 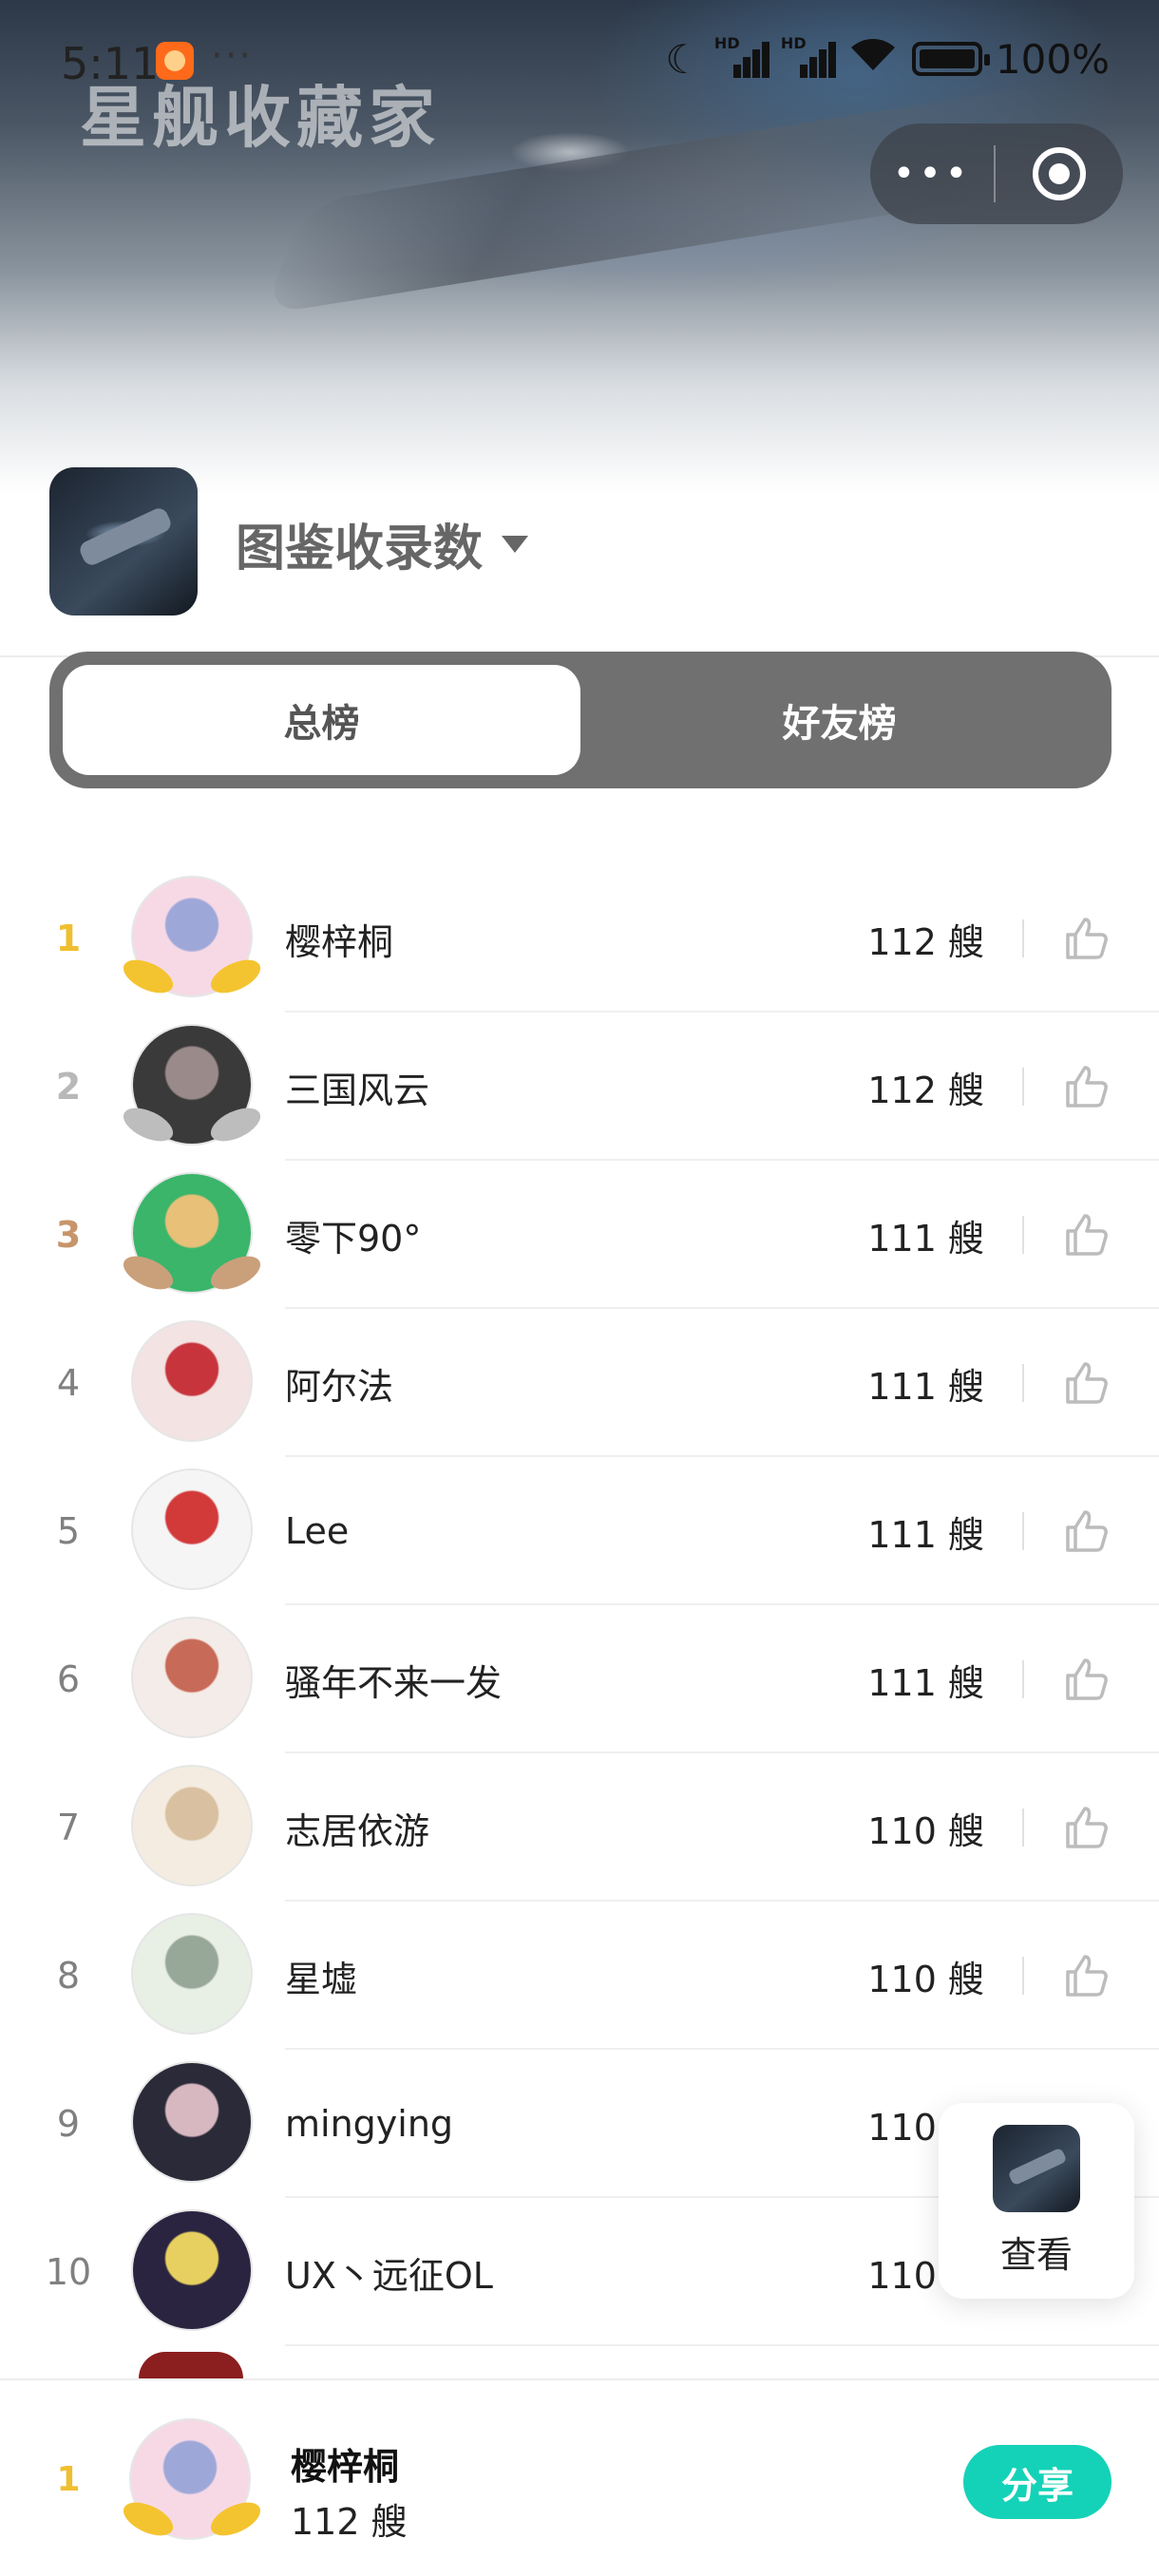 I want to click on game-thumbnail, so click(x=123, y=541).